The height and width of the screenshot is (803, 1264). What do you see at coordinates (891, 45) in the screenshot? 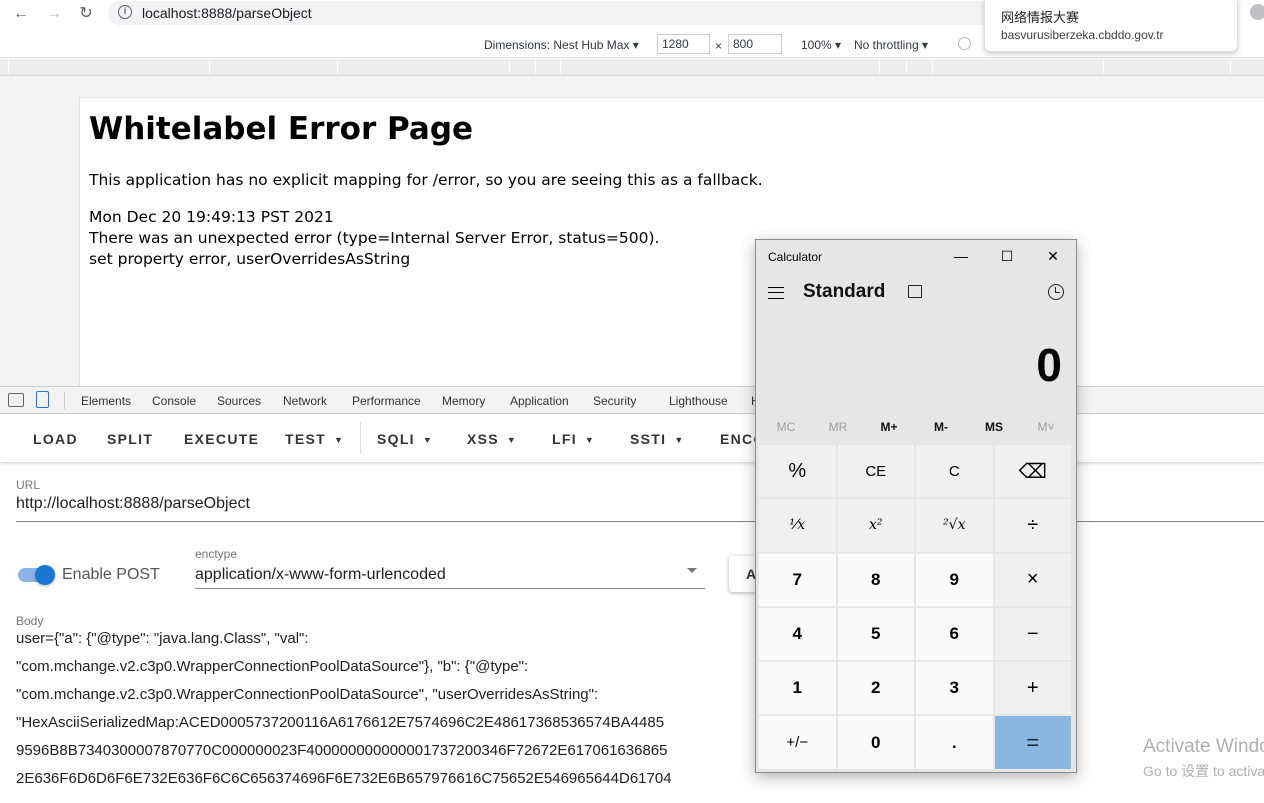
I see `throttling-dropdown: No throttling ▾` at bounding box center [891, 45].